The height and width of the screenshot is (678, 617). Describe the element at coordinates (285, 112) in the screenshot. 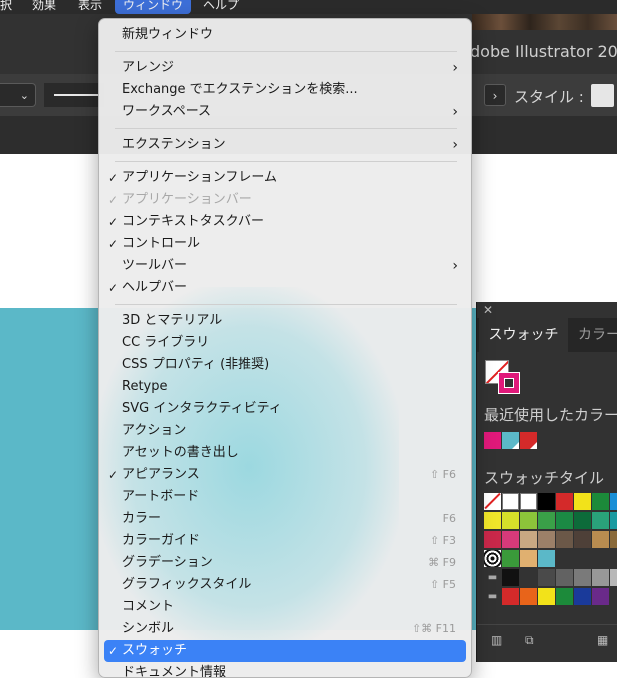

I see `menu-item: ワークスペース ›` at that location.